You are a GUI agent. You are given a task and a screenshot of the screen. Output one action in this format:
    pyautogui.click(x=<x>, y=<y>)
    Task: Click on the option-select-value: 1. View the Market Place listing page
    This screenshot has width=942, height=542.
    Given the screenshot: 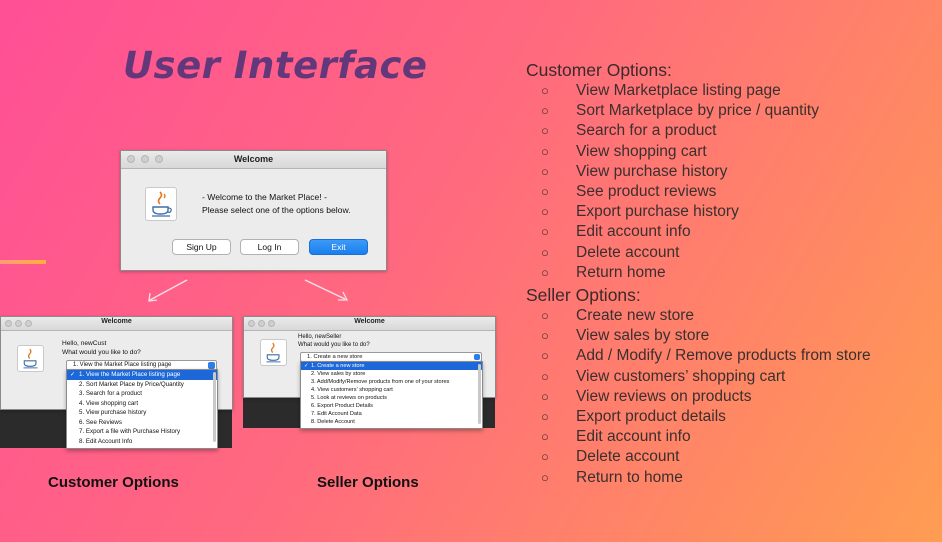 What is the action you would take?
    pyautogui.click(x=122, y=365)
    